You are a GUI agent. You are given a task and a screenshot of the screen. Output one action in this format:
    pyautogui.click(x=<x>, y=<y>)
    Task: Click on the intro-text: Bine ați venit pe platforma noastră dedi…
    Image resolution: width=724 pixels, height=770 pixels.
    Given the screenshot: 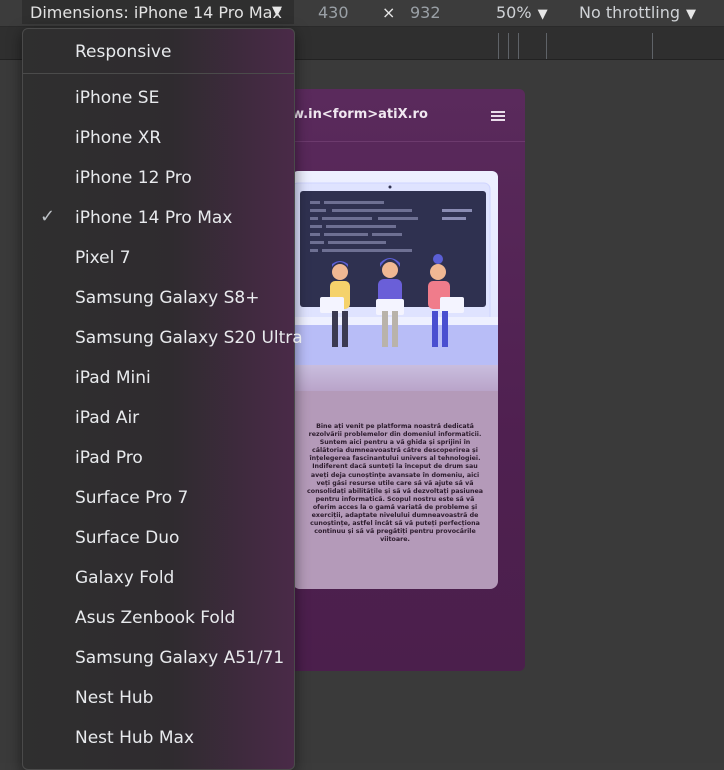 What is the action you would take?
    pyautogui.click(x=395, y=483)
    